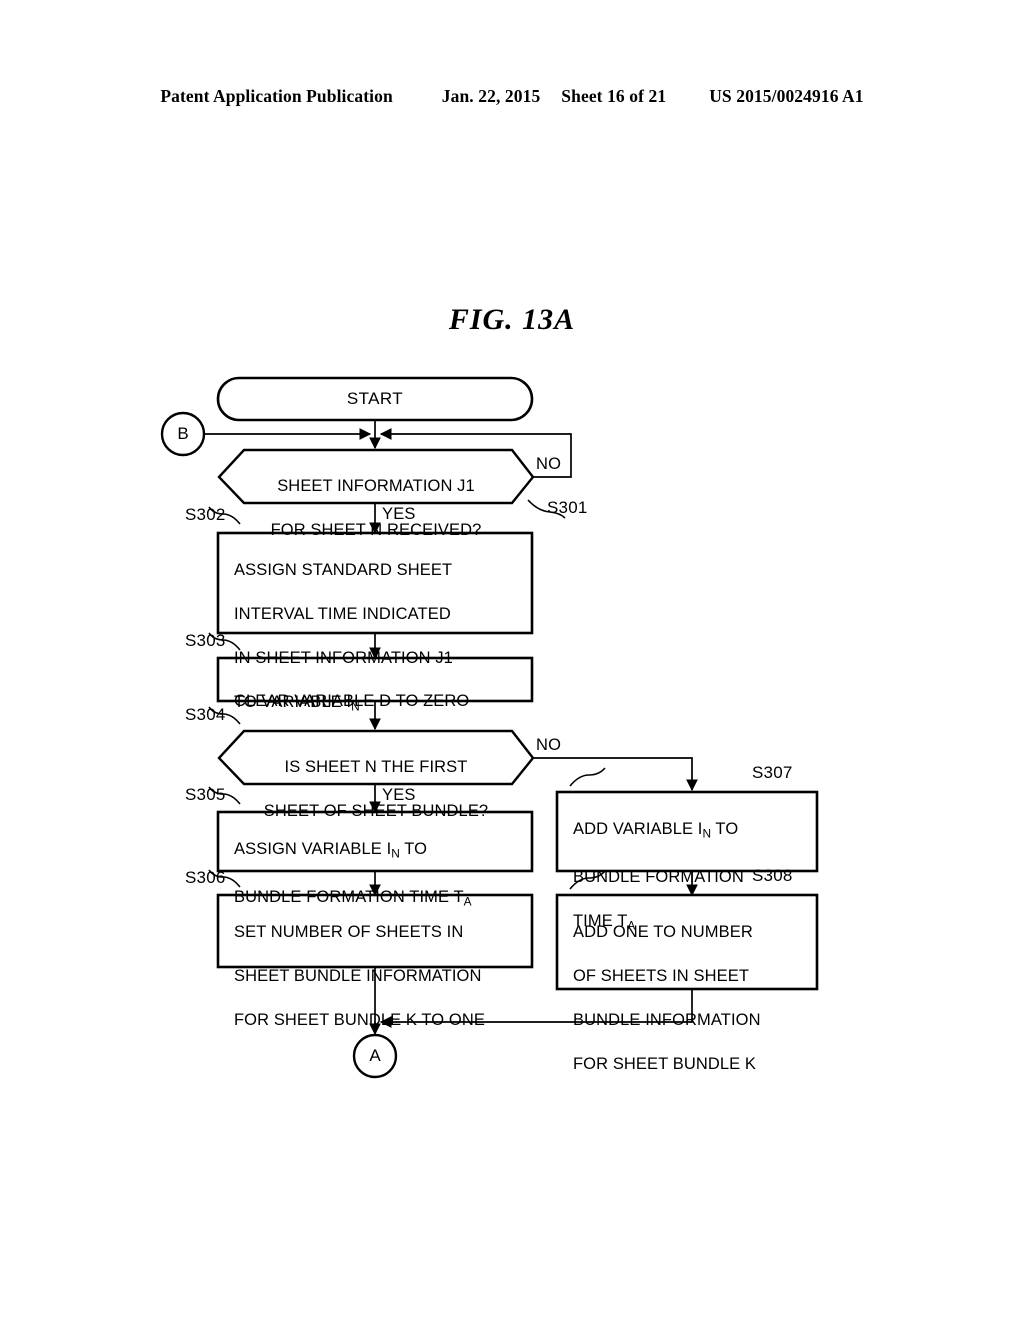  Describe the element at coordinates (205, 640) in the screenshot. I see `s303-step-number: S303` at that location.